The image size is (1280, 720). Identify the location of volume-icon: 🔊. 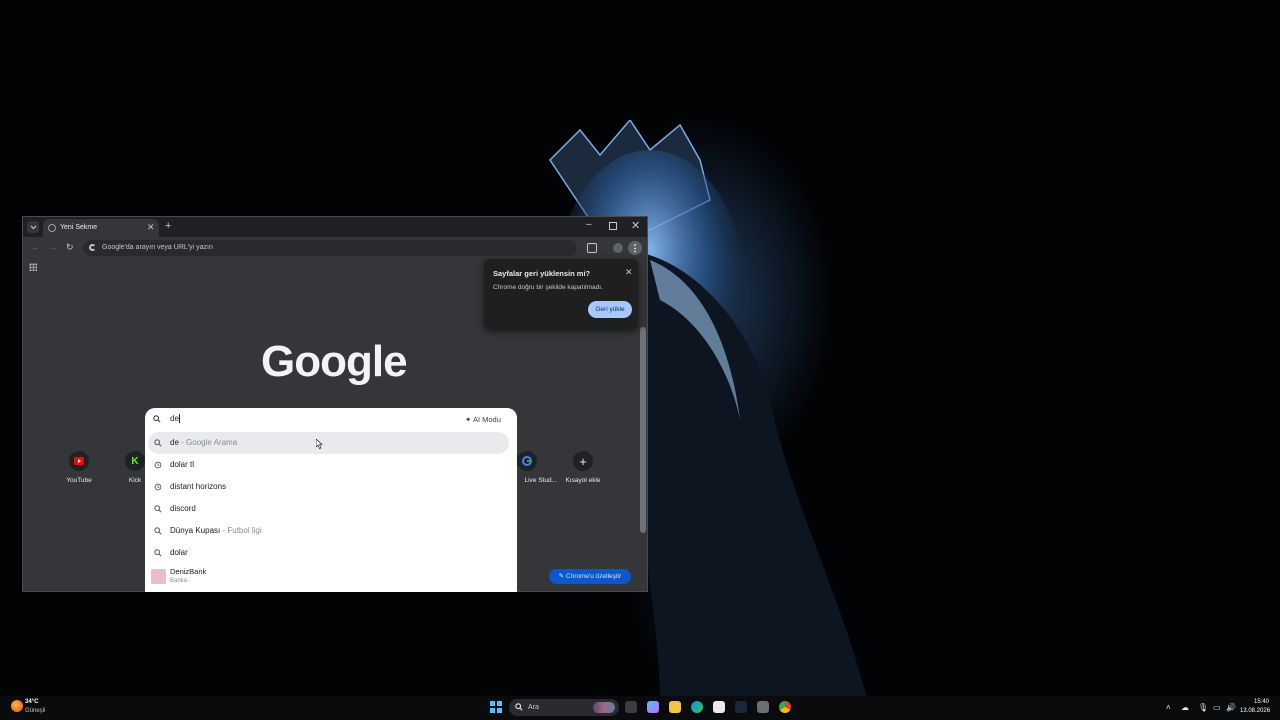
(1231, 707).